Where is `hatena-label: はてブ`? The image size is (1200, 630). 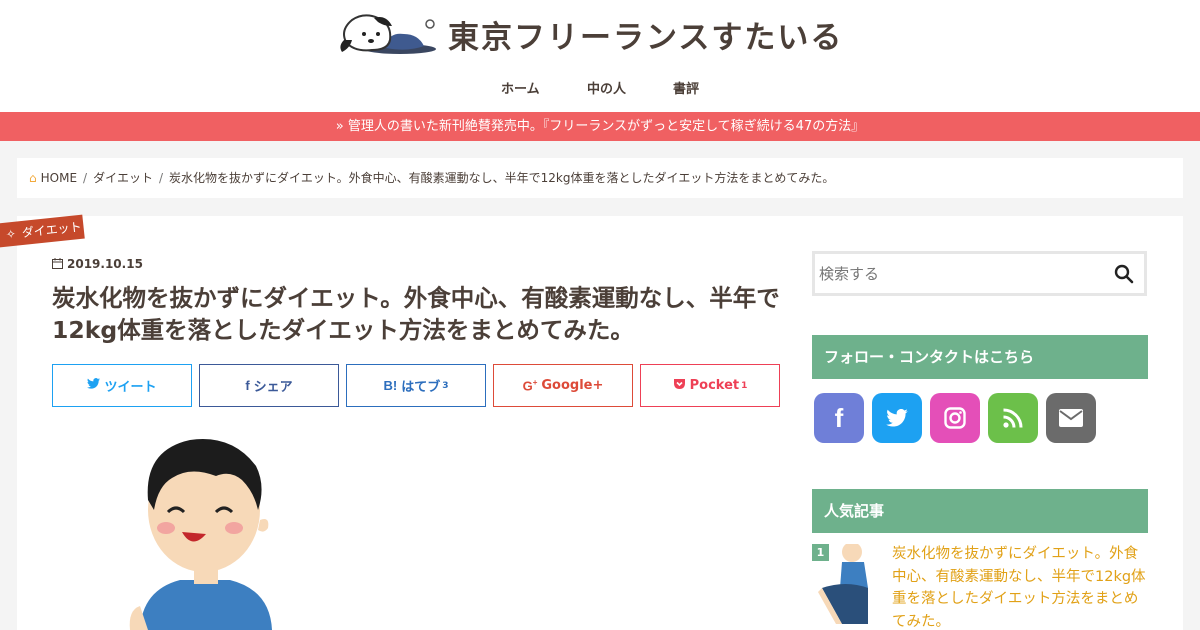 hatena-label: はてブ is located at coordinates (421, 387).